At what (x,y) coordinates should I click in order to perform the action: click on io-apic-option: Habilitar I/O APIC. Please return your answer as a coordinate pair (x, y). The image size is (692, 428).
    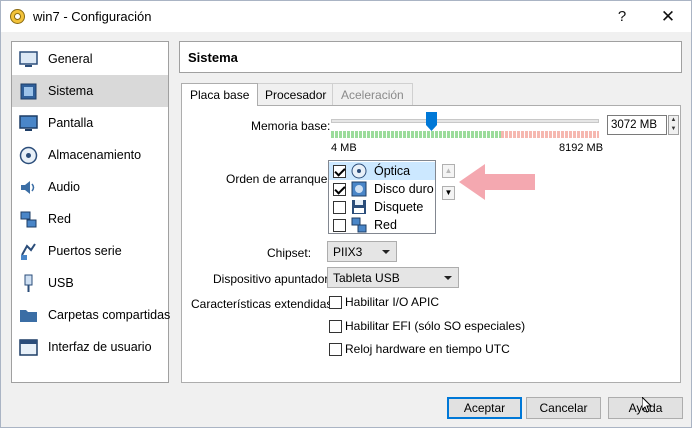
    Looking at the image, I should click on (429, 303).